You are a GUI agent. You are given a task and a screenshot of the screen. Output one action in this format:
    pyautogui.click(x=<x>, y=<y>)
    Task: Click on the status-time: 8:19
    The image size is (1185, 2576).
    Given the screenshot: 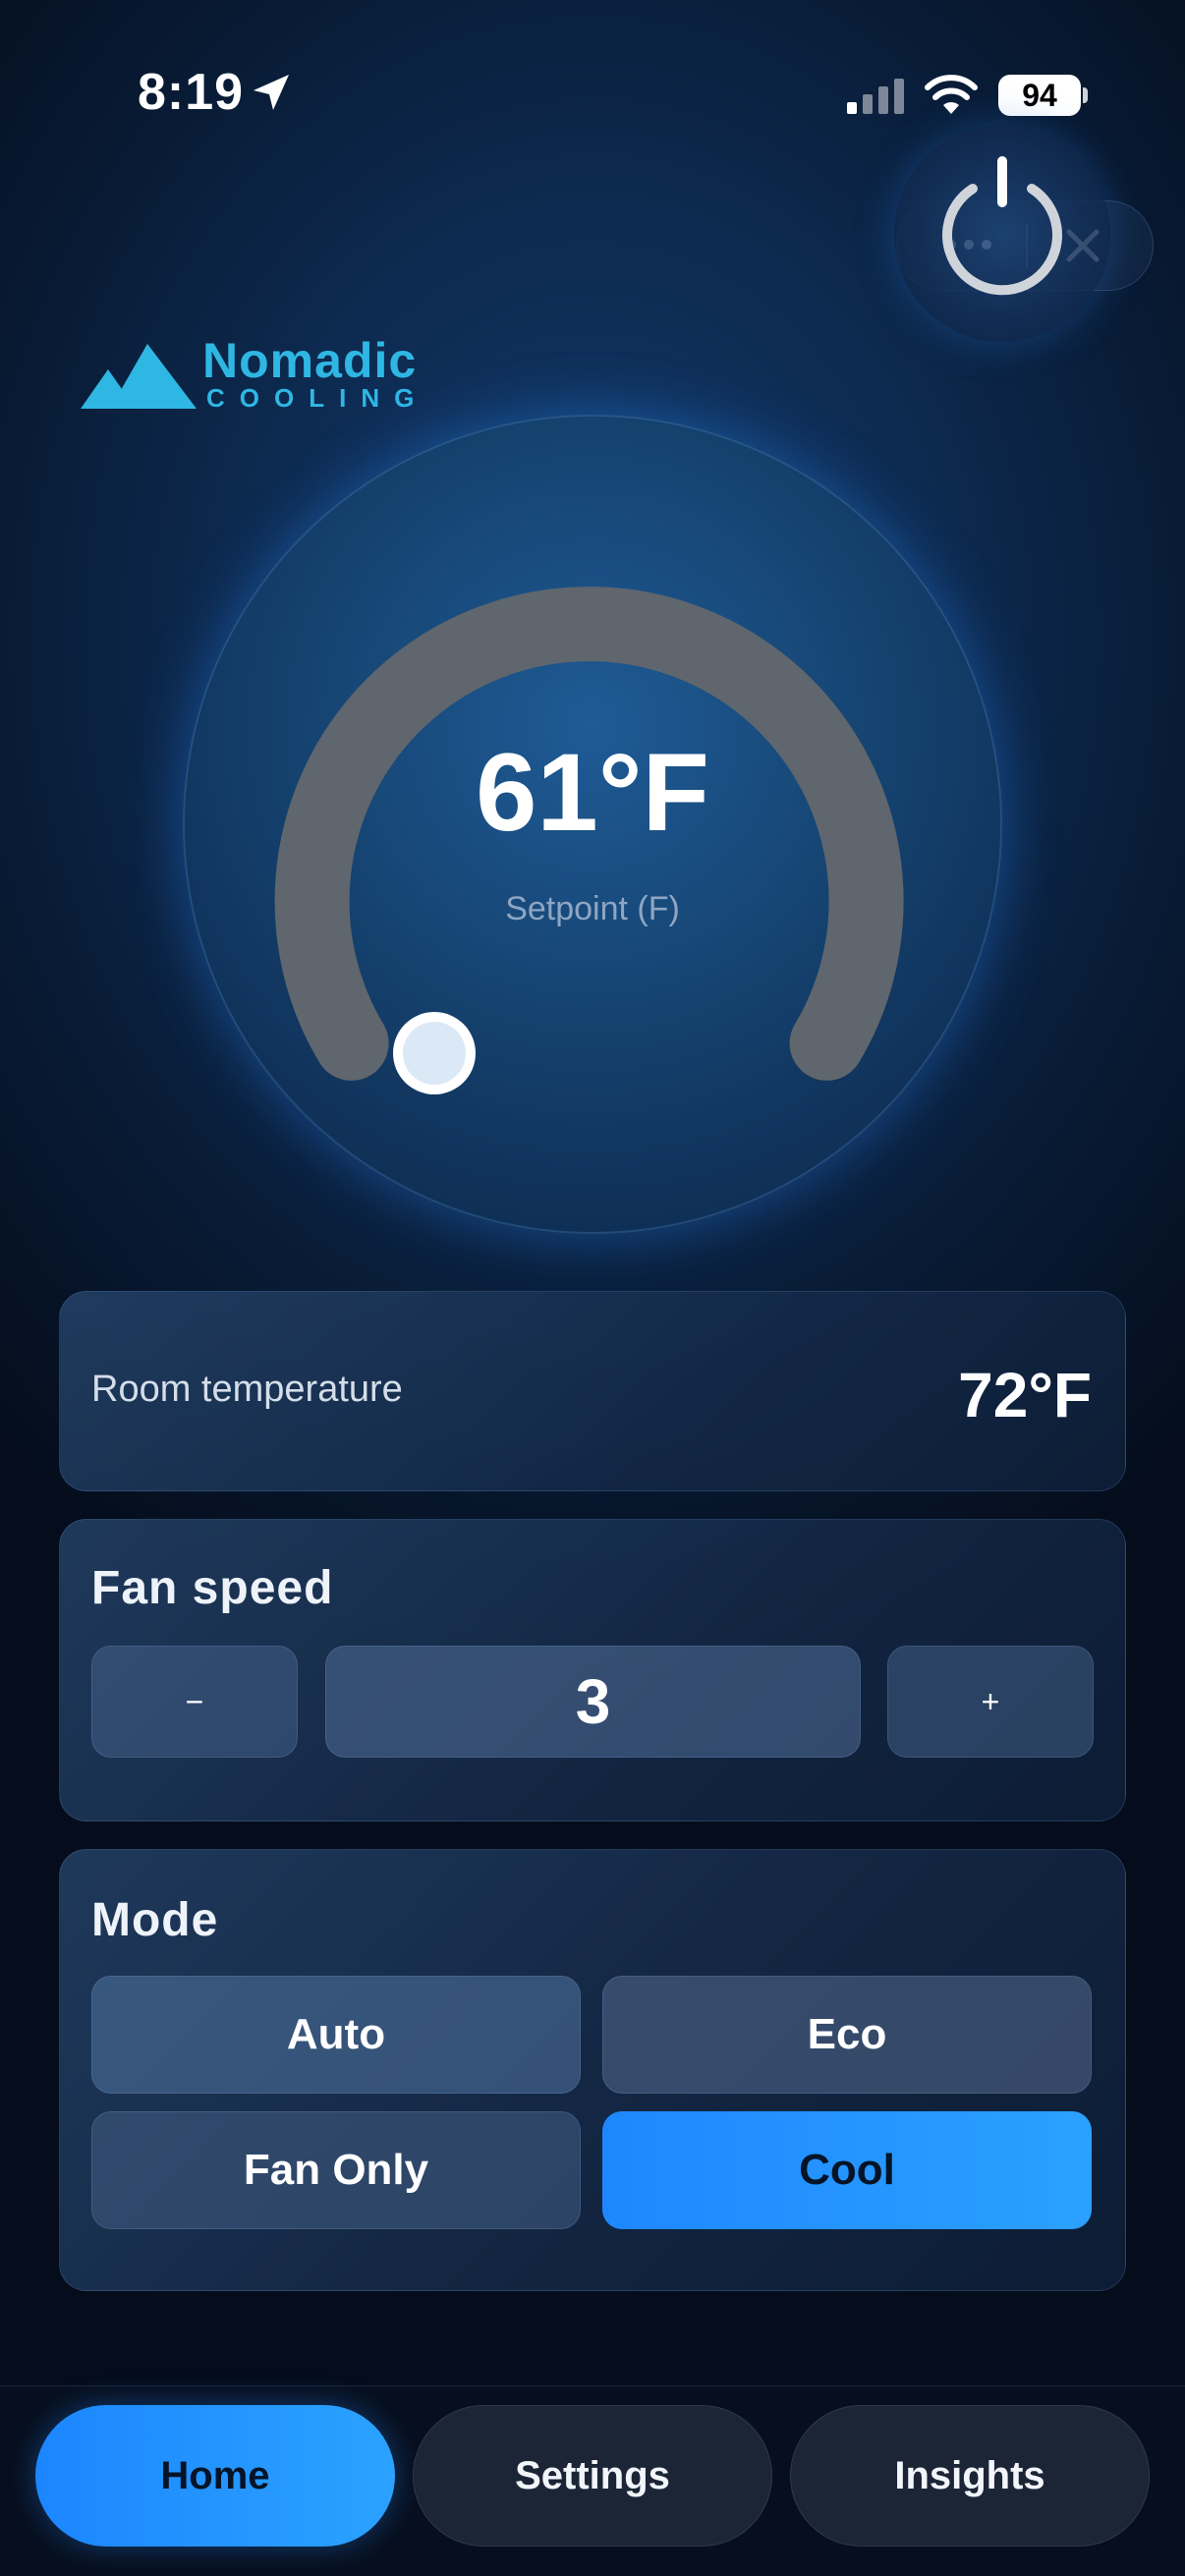 What is the action you would take?
    pyautogui.click(x=192, y=92)
    